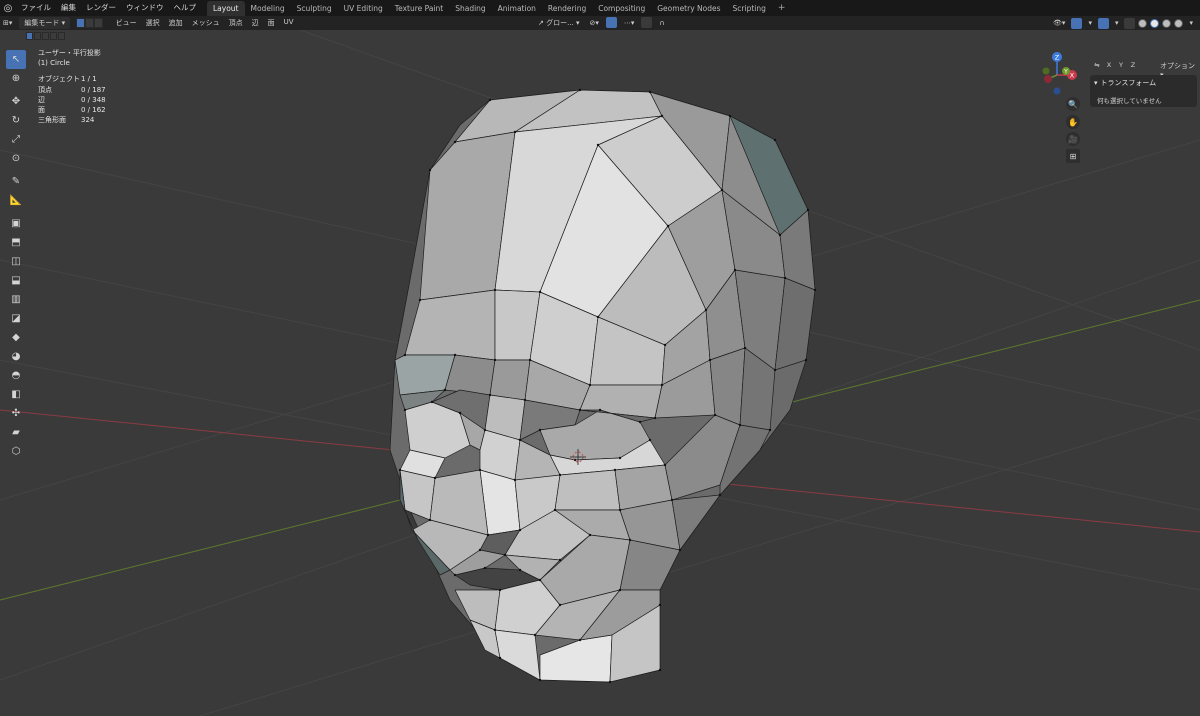 The image size is (1200, 716). What do you see at coordinates (611, 22) in the screenshot?
I see `snap-toggle-icon` at bounding box center [611, 22].